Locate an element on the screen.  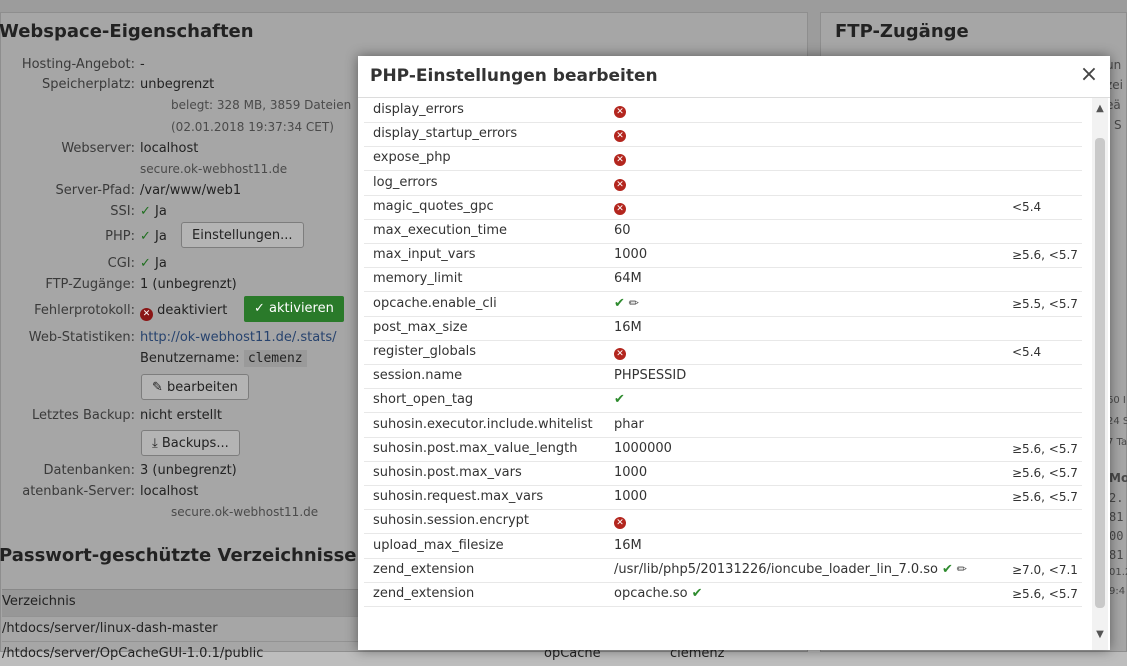
setting-row: post_max_size 16M is located at coordinates (723, 328).